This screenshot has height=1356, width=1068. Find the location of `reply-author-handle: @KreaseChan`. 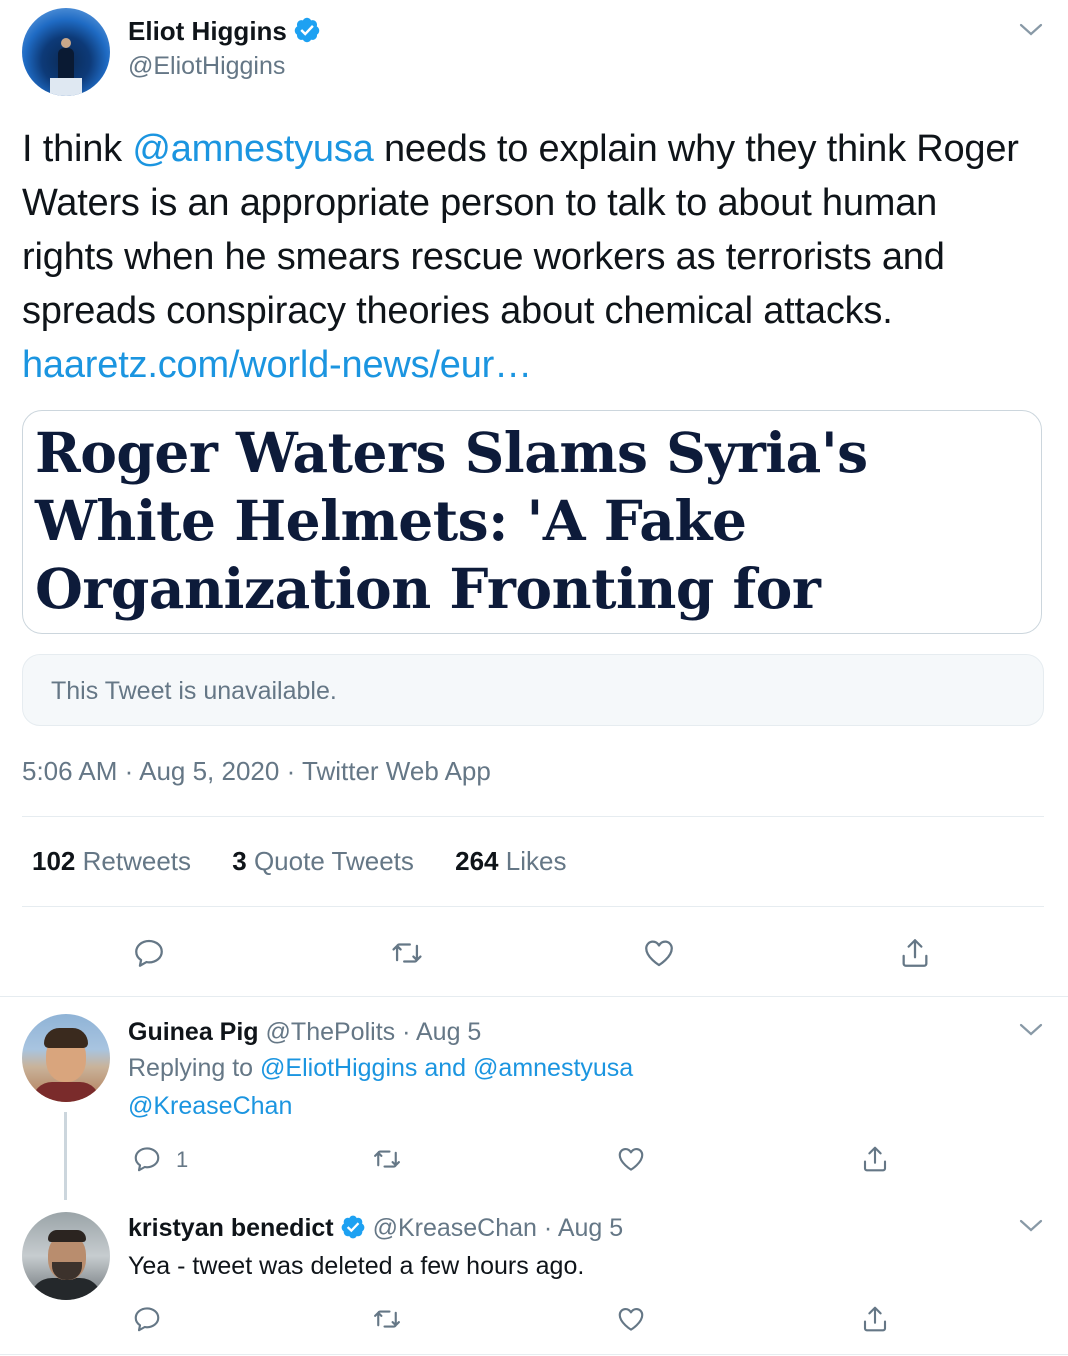

reply-author-handle: @KreaseChan is located at coordinates (455, 1228).